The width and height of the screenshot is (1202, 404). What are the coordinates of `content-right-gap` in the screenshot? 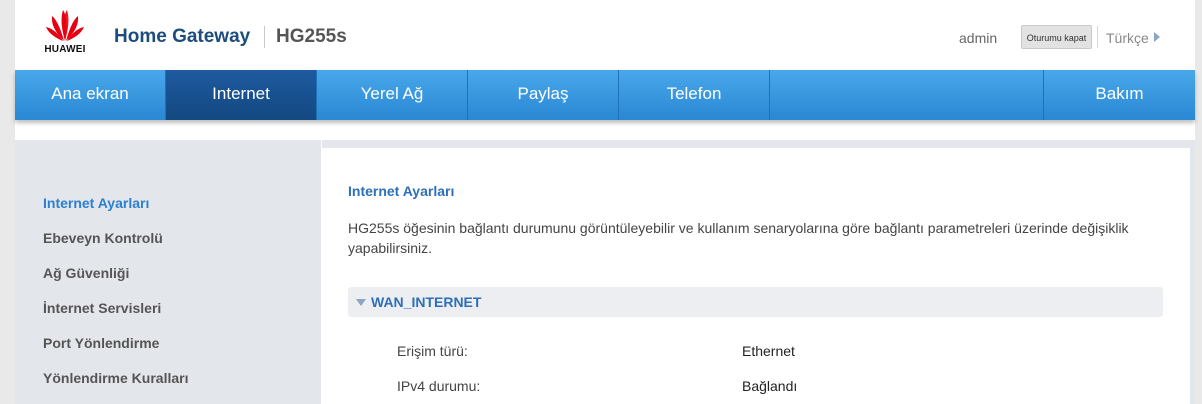 It's located at (1192, 272).